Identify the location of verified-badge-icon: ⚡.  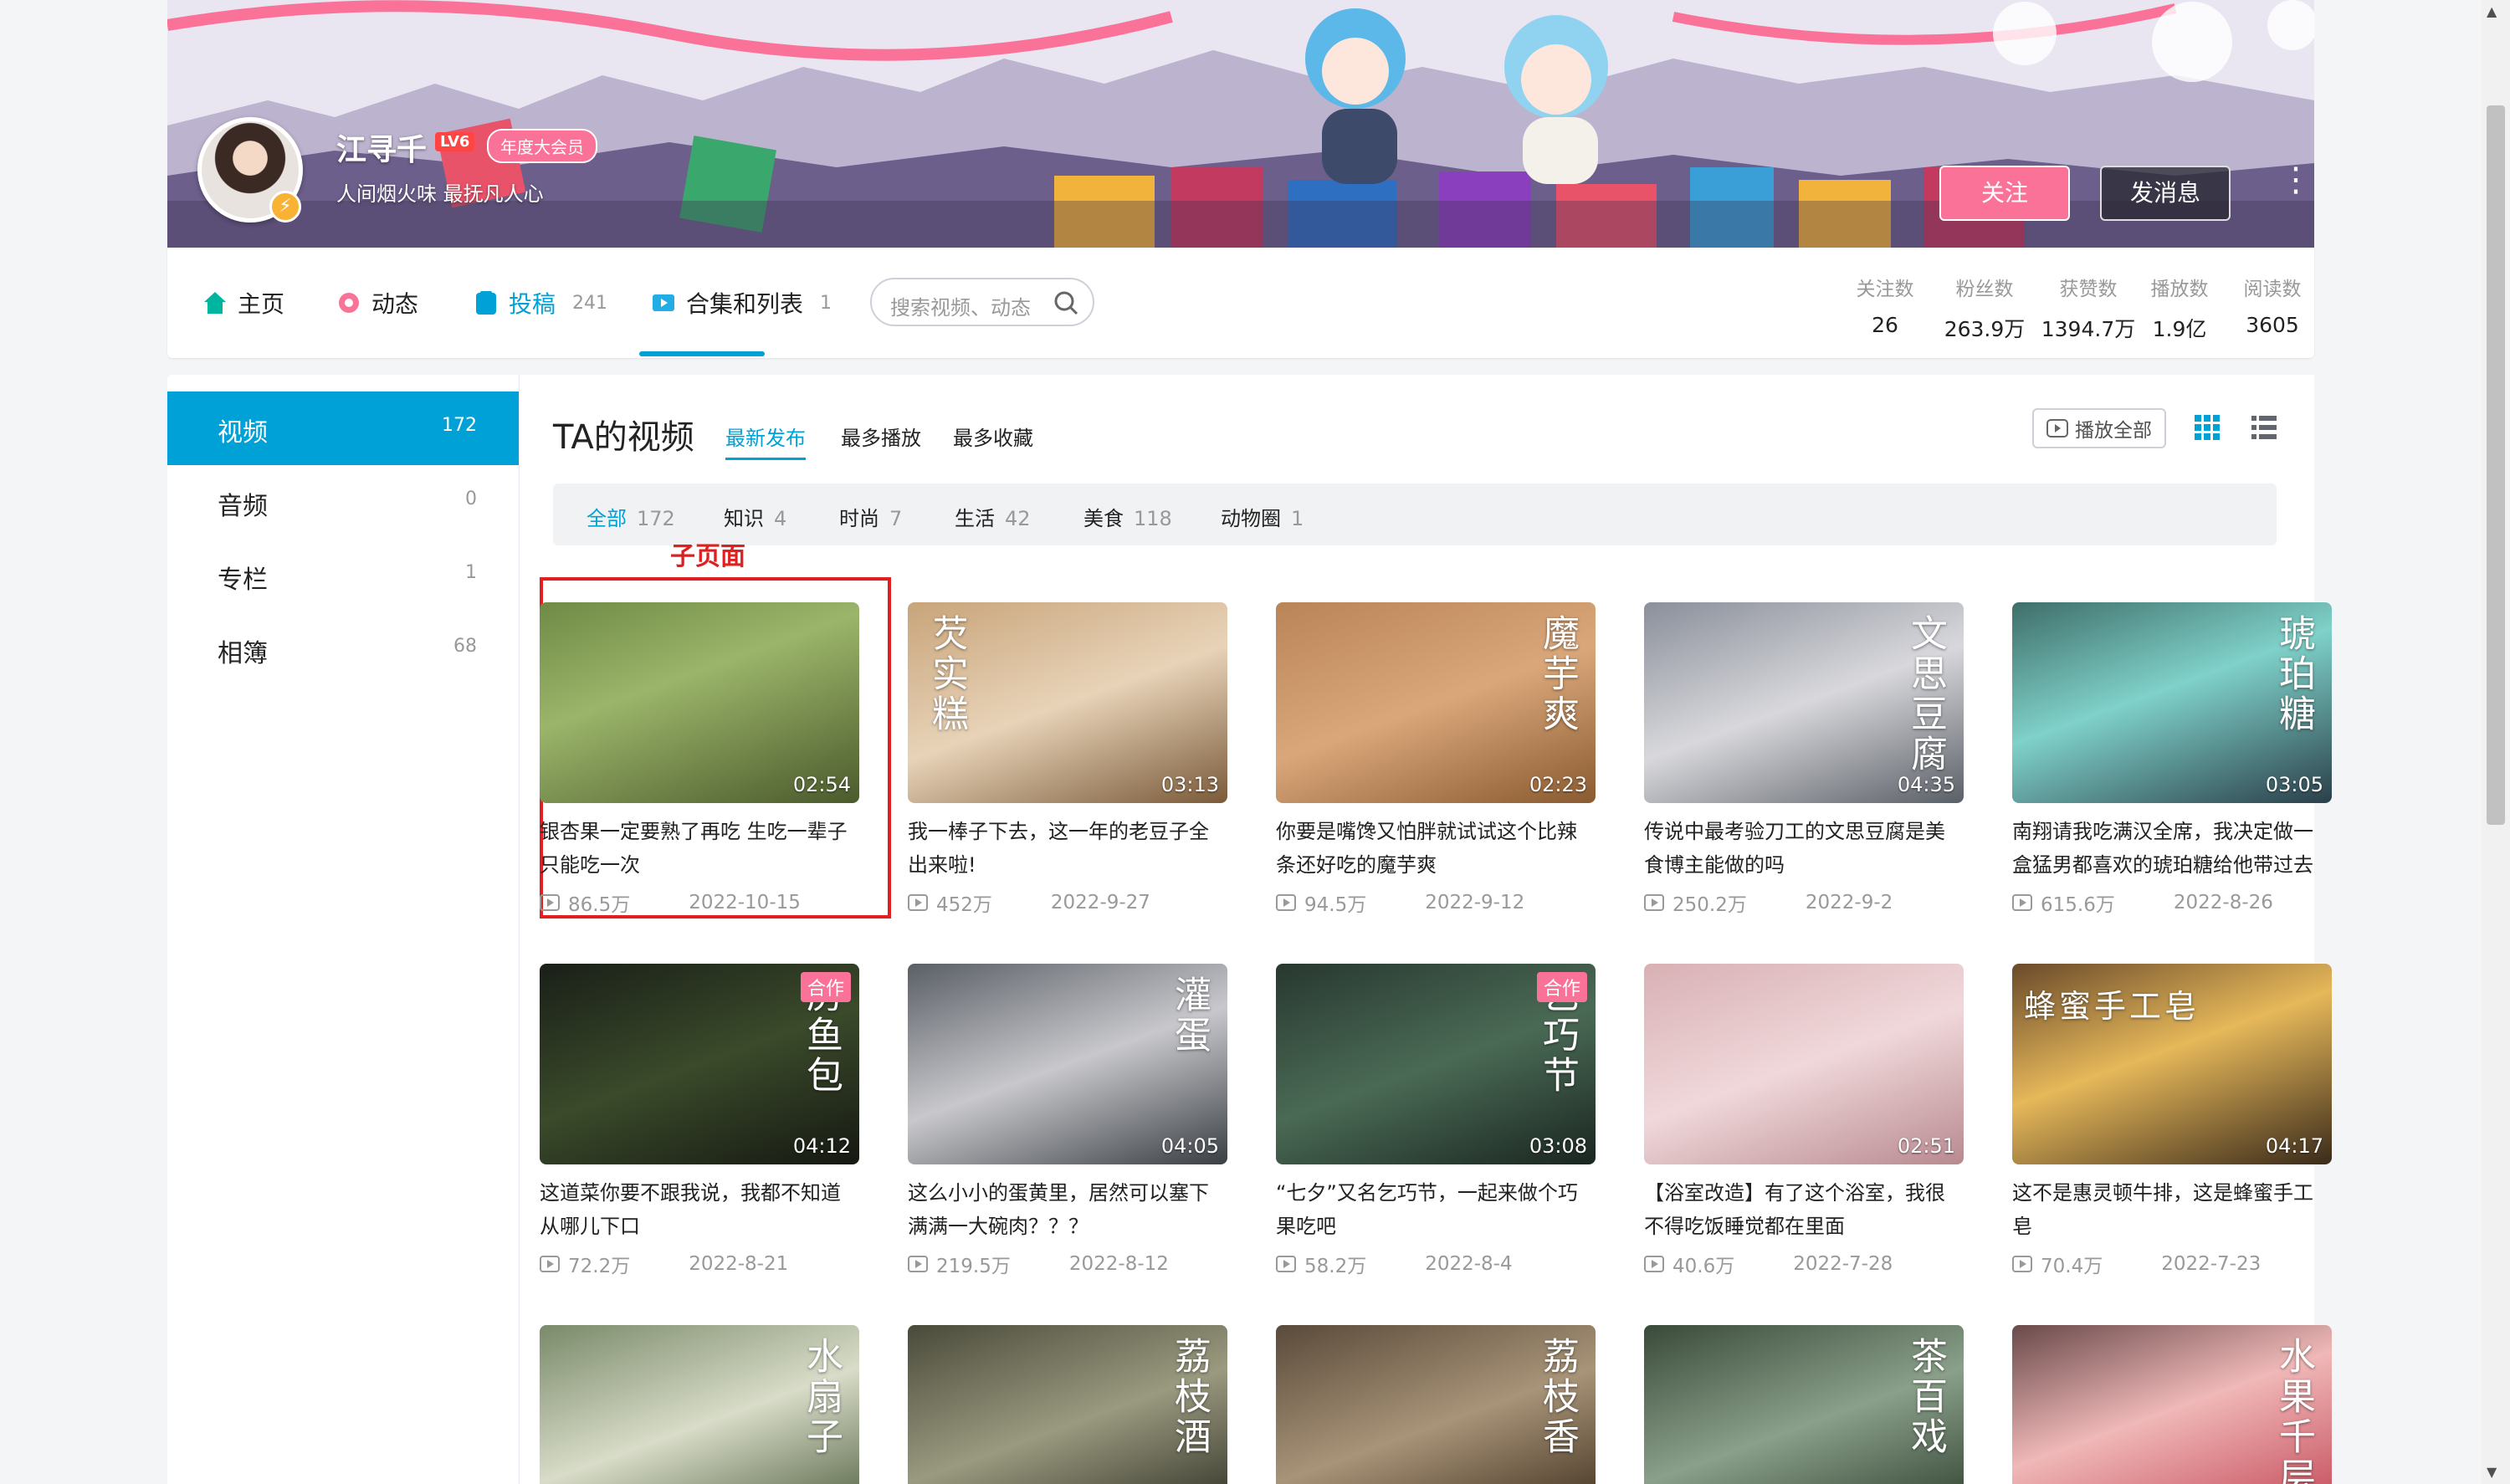
(285, 207).